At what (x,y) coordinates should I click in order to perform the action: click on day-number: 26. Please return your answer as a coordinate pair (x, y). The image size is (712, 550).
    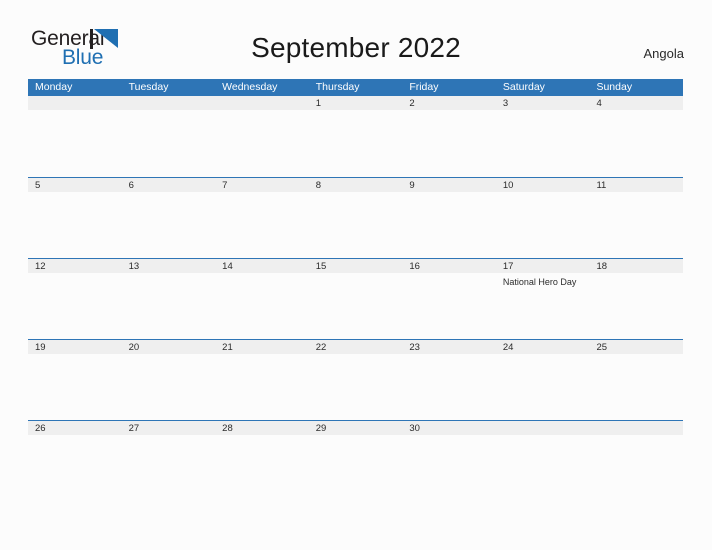
    Looking at the image, I should click on (40, 428).